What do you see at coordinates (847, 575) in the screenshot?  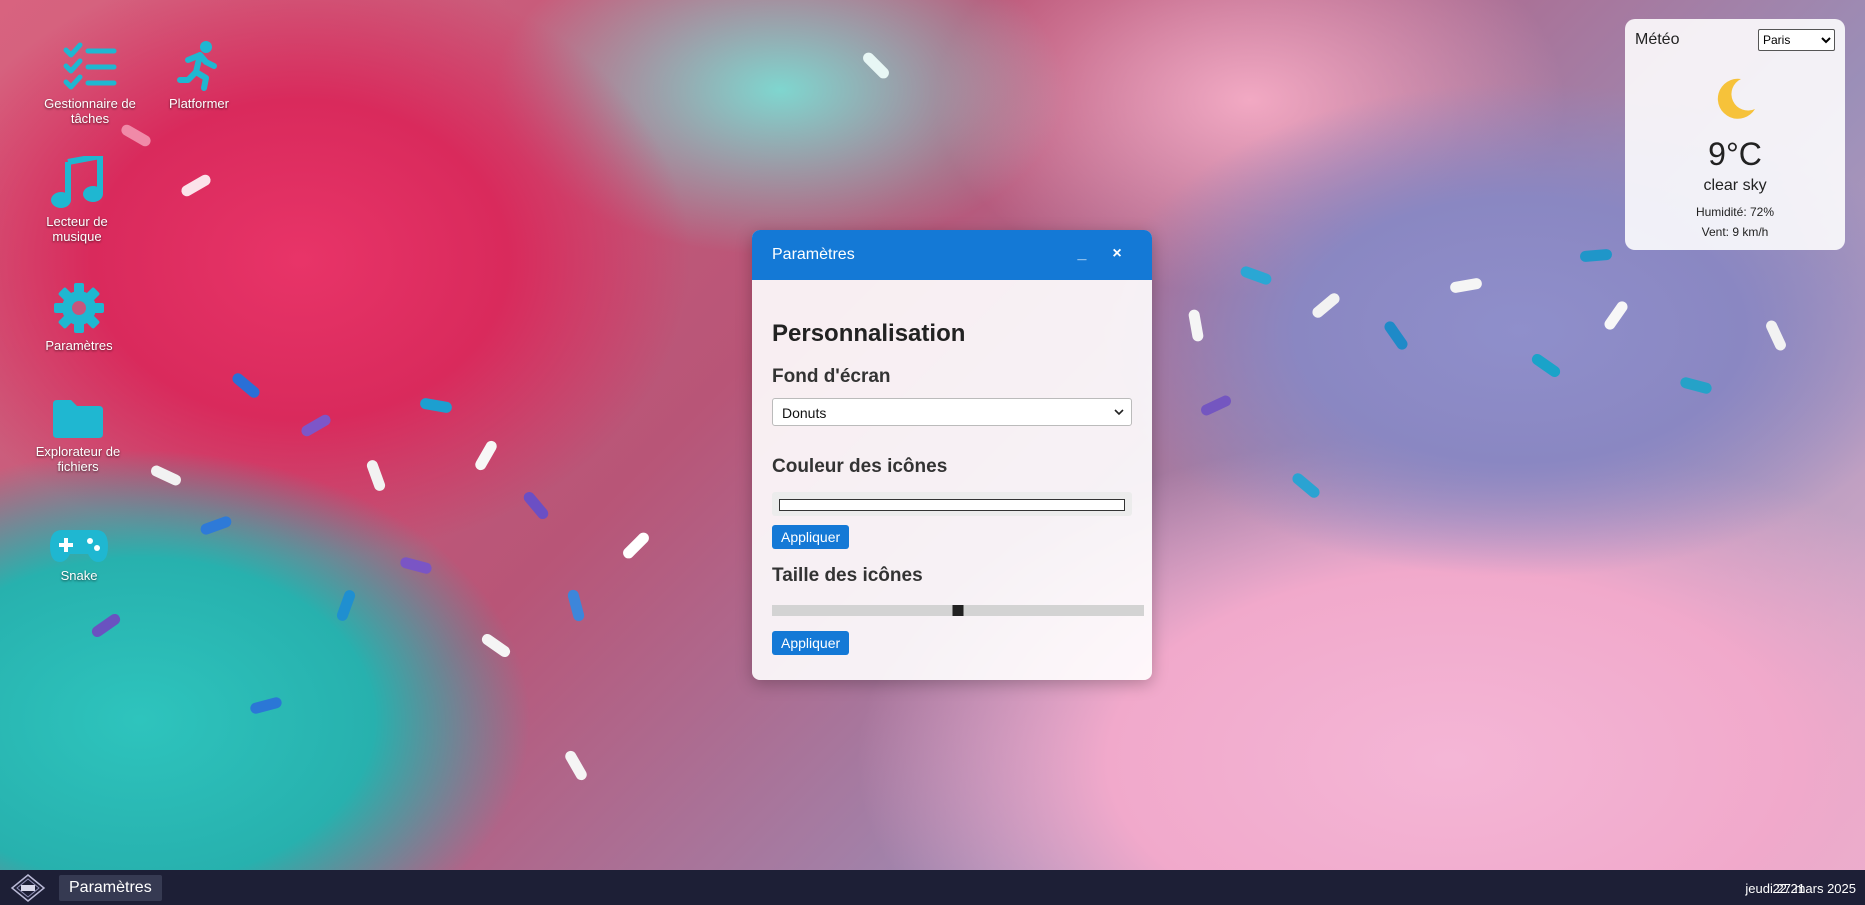 I see `icon-size-label: Taille des icônes` at bounding box center [847, 575].